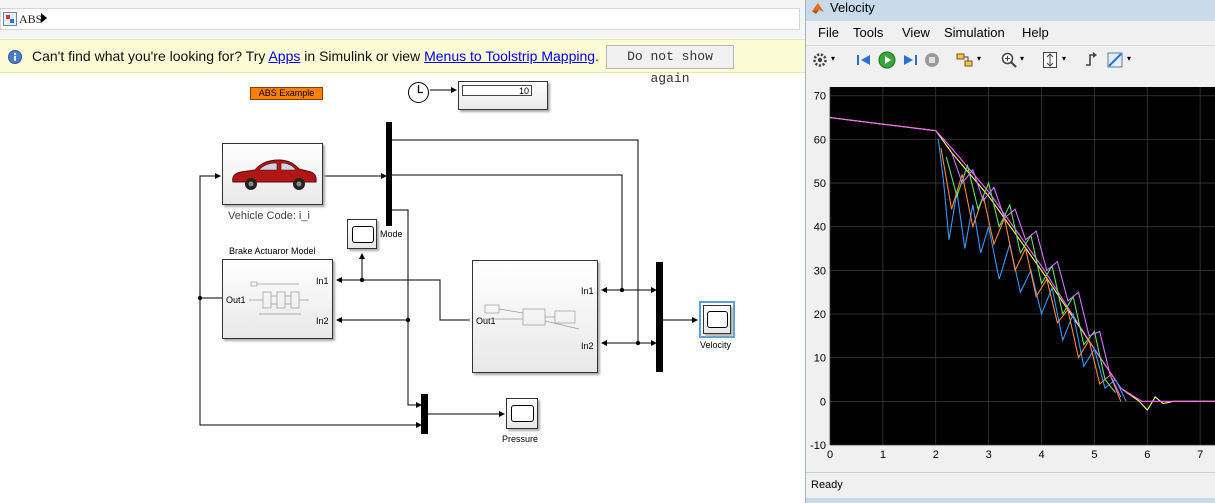  What do you see at coordinates (868, 32) in the screenshot?
I see `menu-tools: Tools` at bounding box center [868, 32].